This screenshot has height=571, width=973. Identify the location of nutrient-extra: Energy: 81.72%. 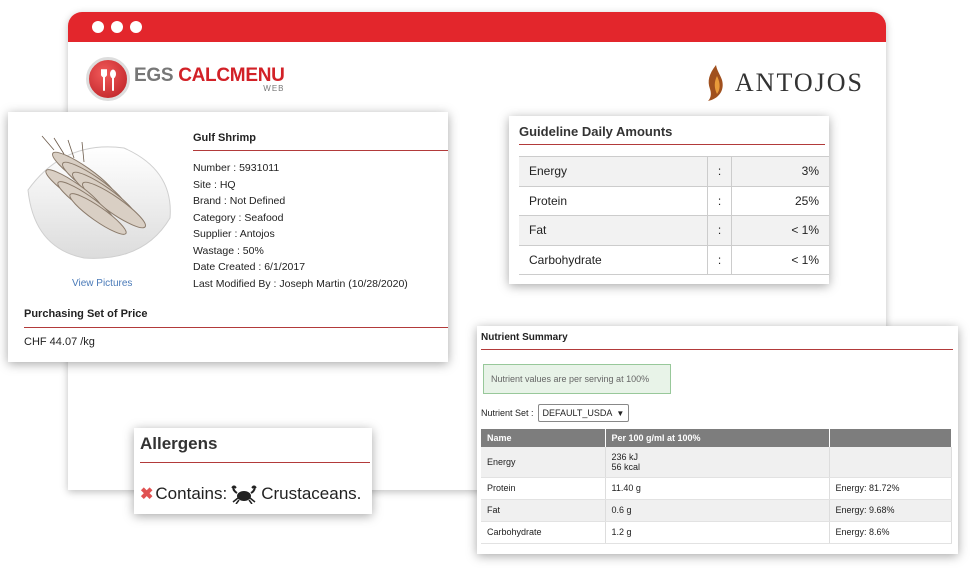
(890, 488).